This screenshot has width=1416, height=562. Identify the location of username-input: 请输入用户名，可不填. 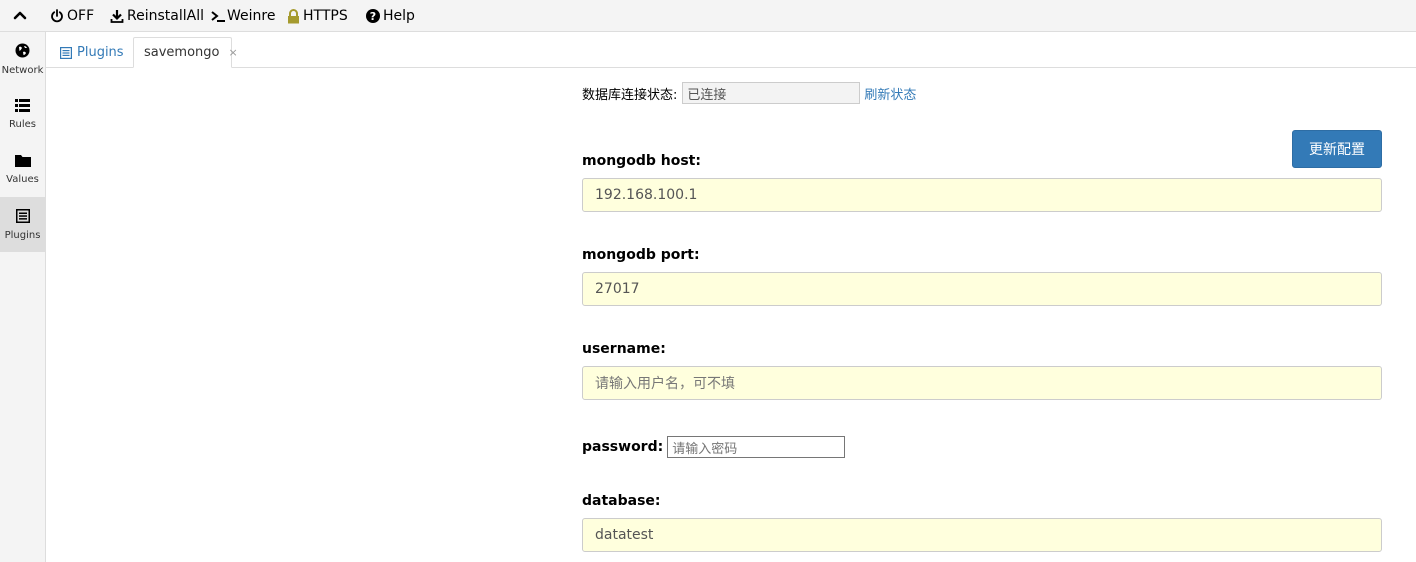
(982, 383).